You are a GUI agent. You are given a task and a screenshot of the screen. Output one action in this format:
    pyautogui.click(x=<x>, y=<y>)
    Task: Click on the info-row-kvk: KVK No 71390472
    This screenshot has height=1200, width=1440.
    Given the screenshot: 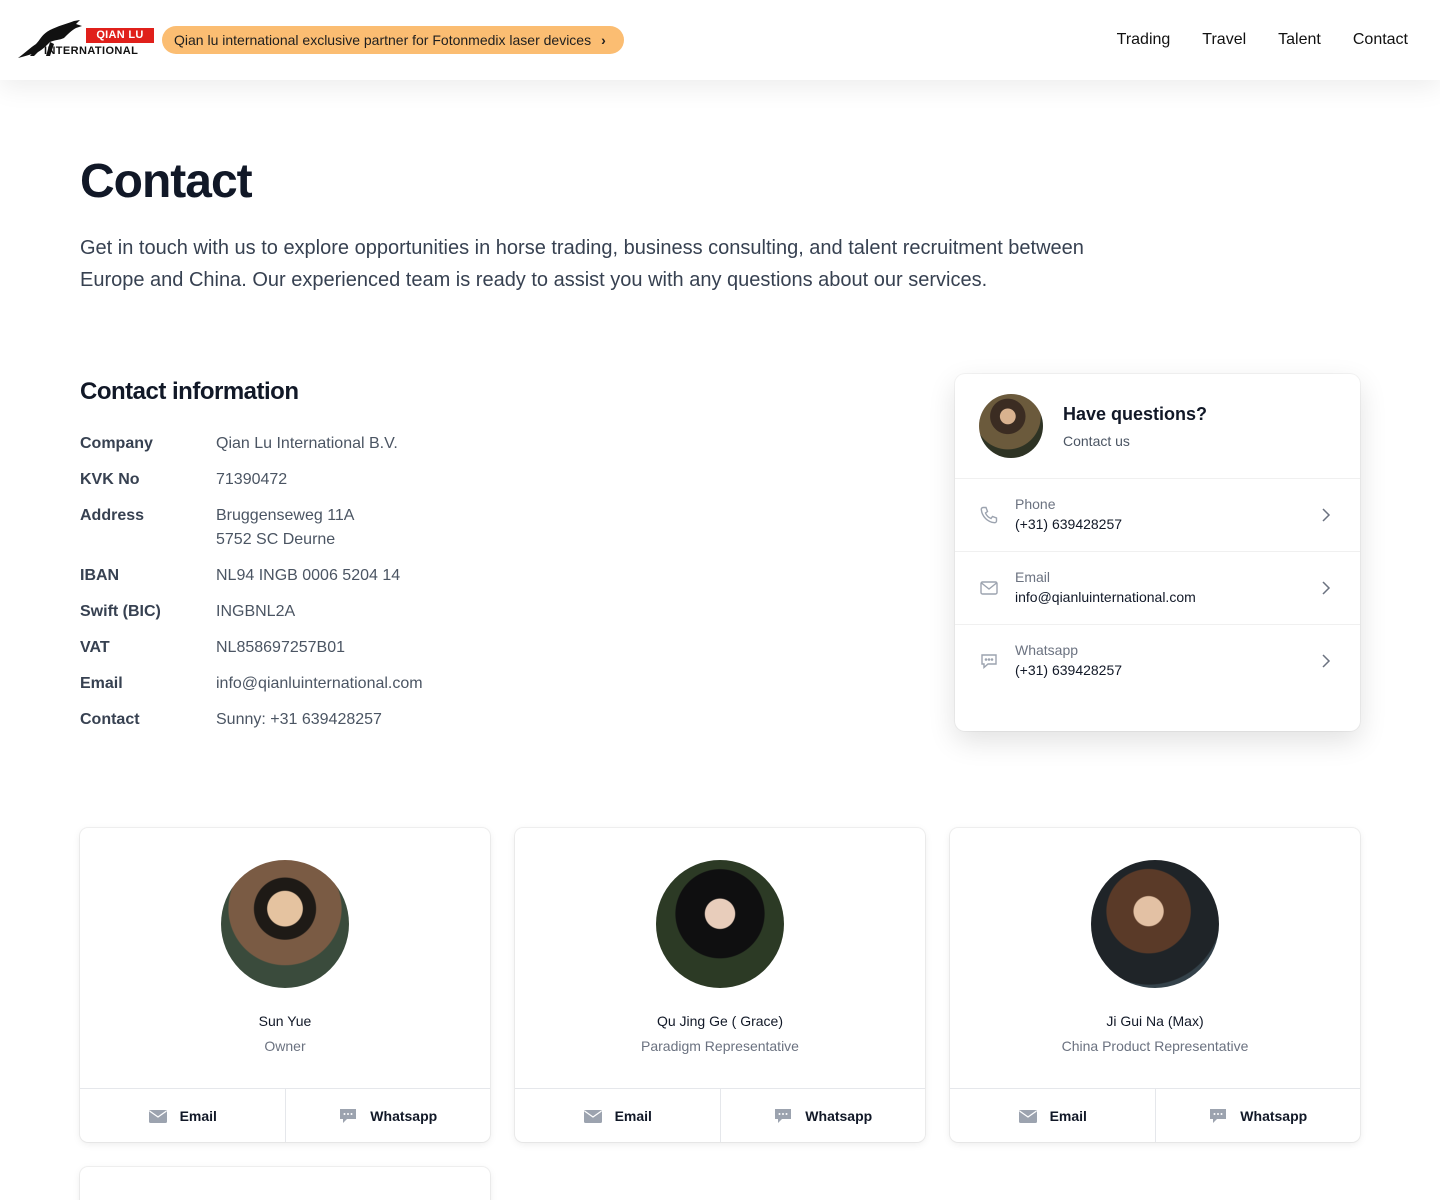 What is the action you would take?
    pyautogui.click(x=380, y=480)
    